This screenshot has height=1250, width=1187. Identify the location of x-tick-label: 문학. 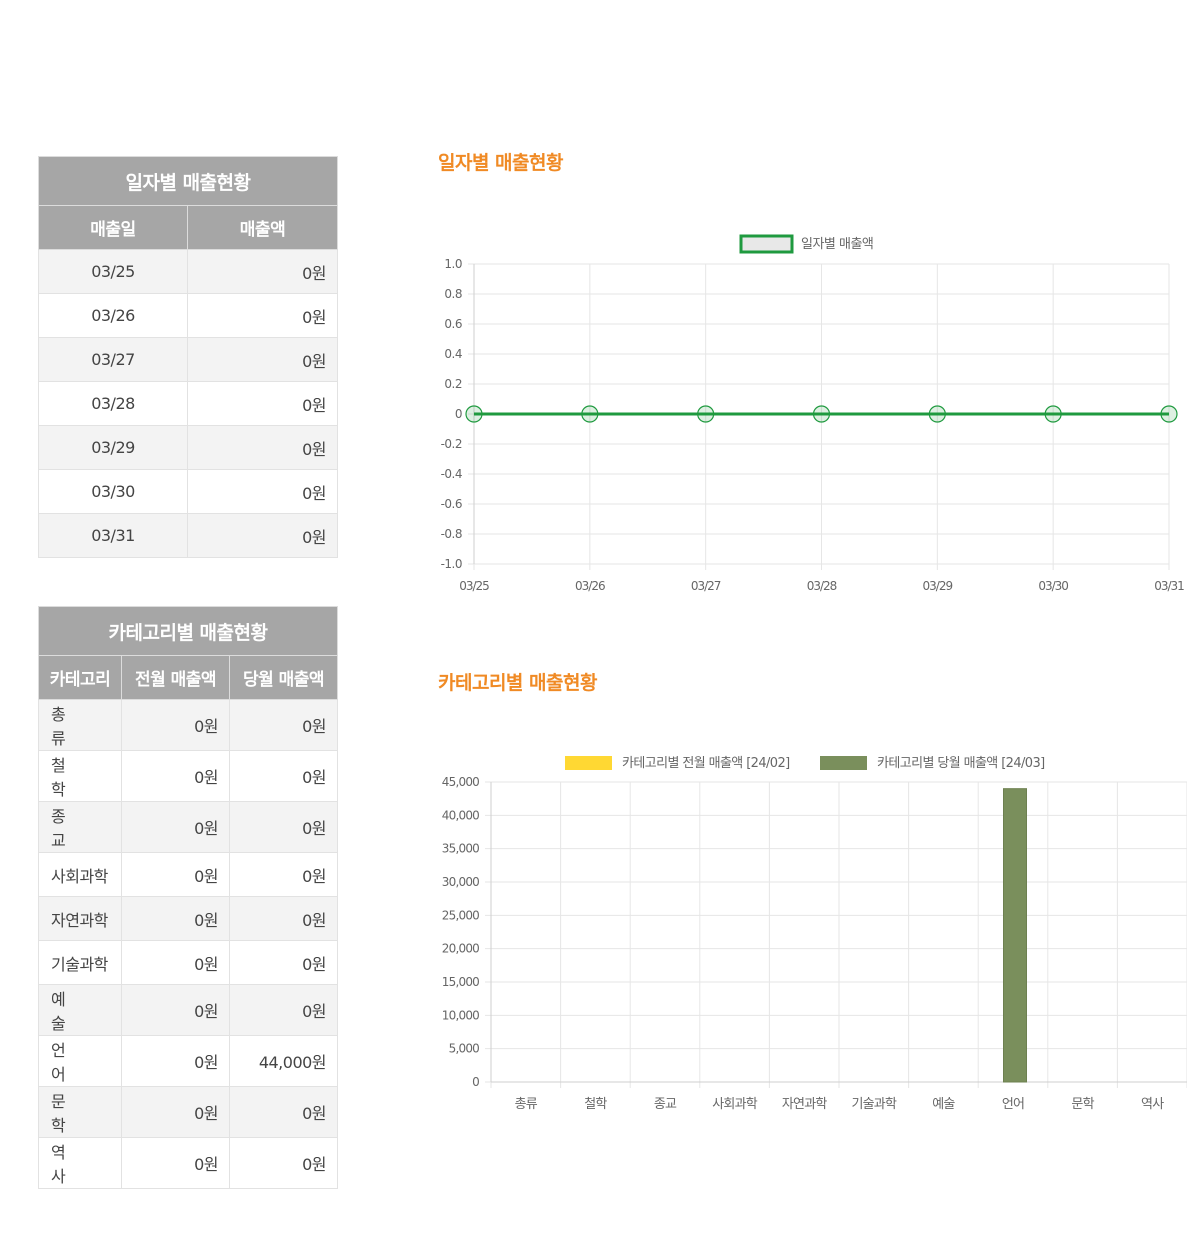
(1082, 1104).